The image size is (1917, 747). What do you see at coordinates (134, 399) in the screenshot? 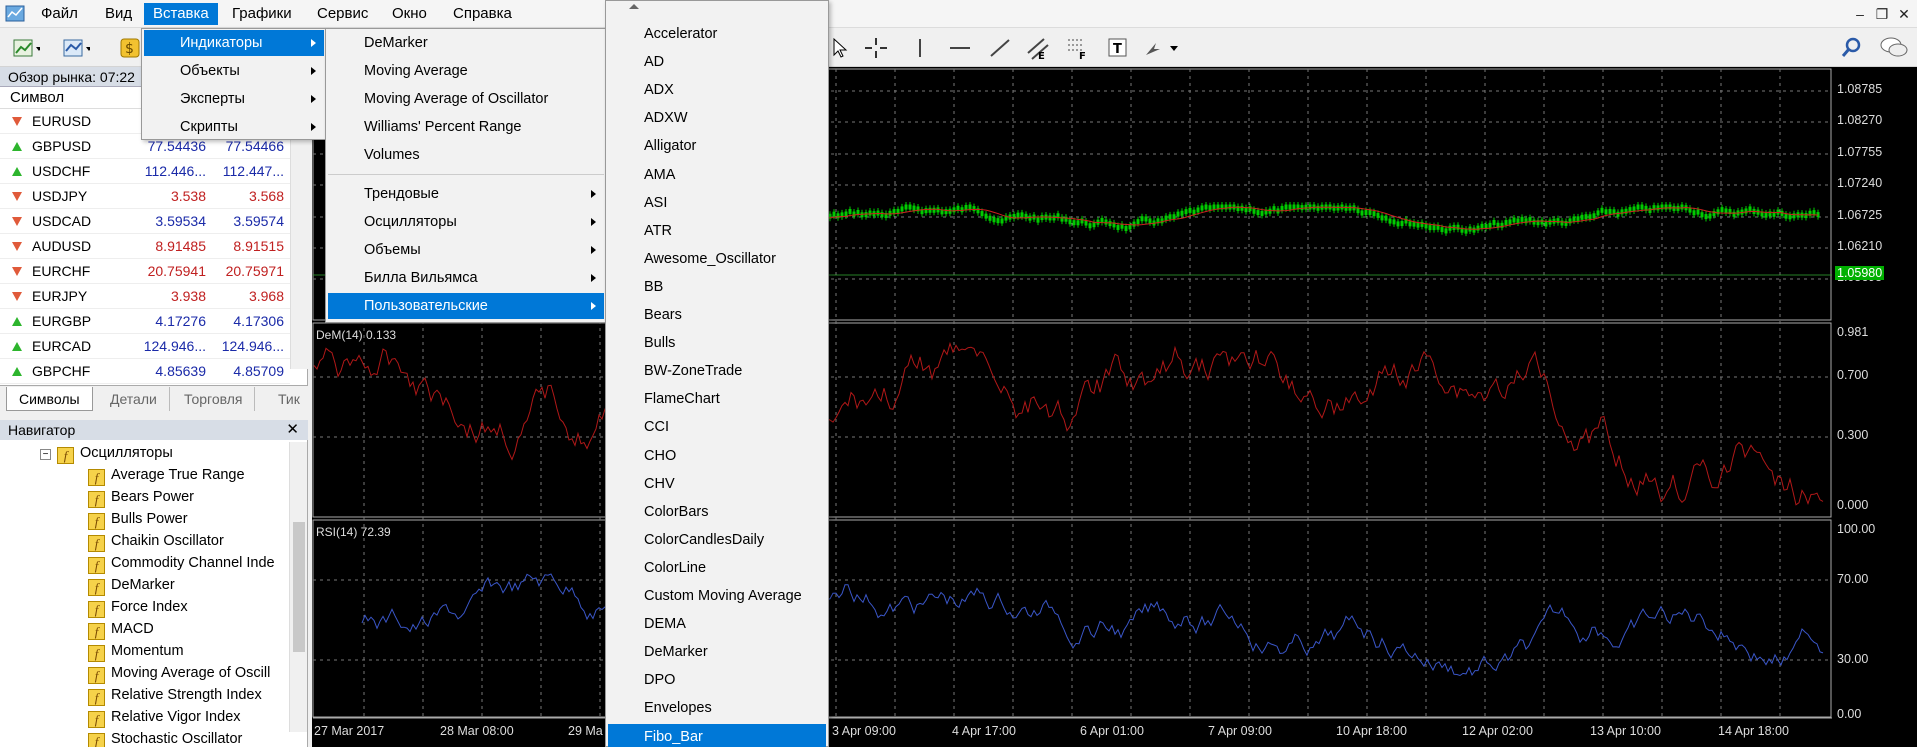
I see `tab-details: Детали` at bounding box center [134, 399].